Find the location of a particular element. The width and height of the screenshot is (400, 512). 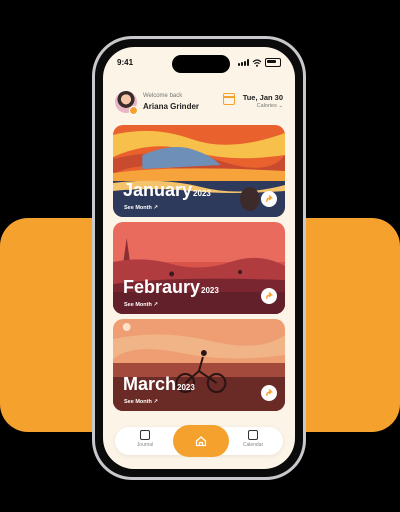

tab-journal: Journal is located at coordinates (145, 439).